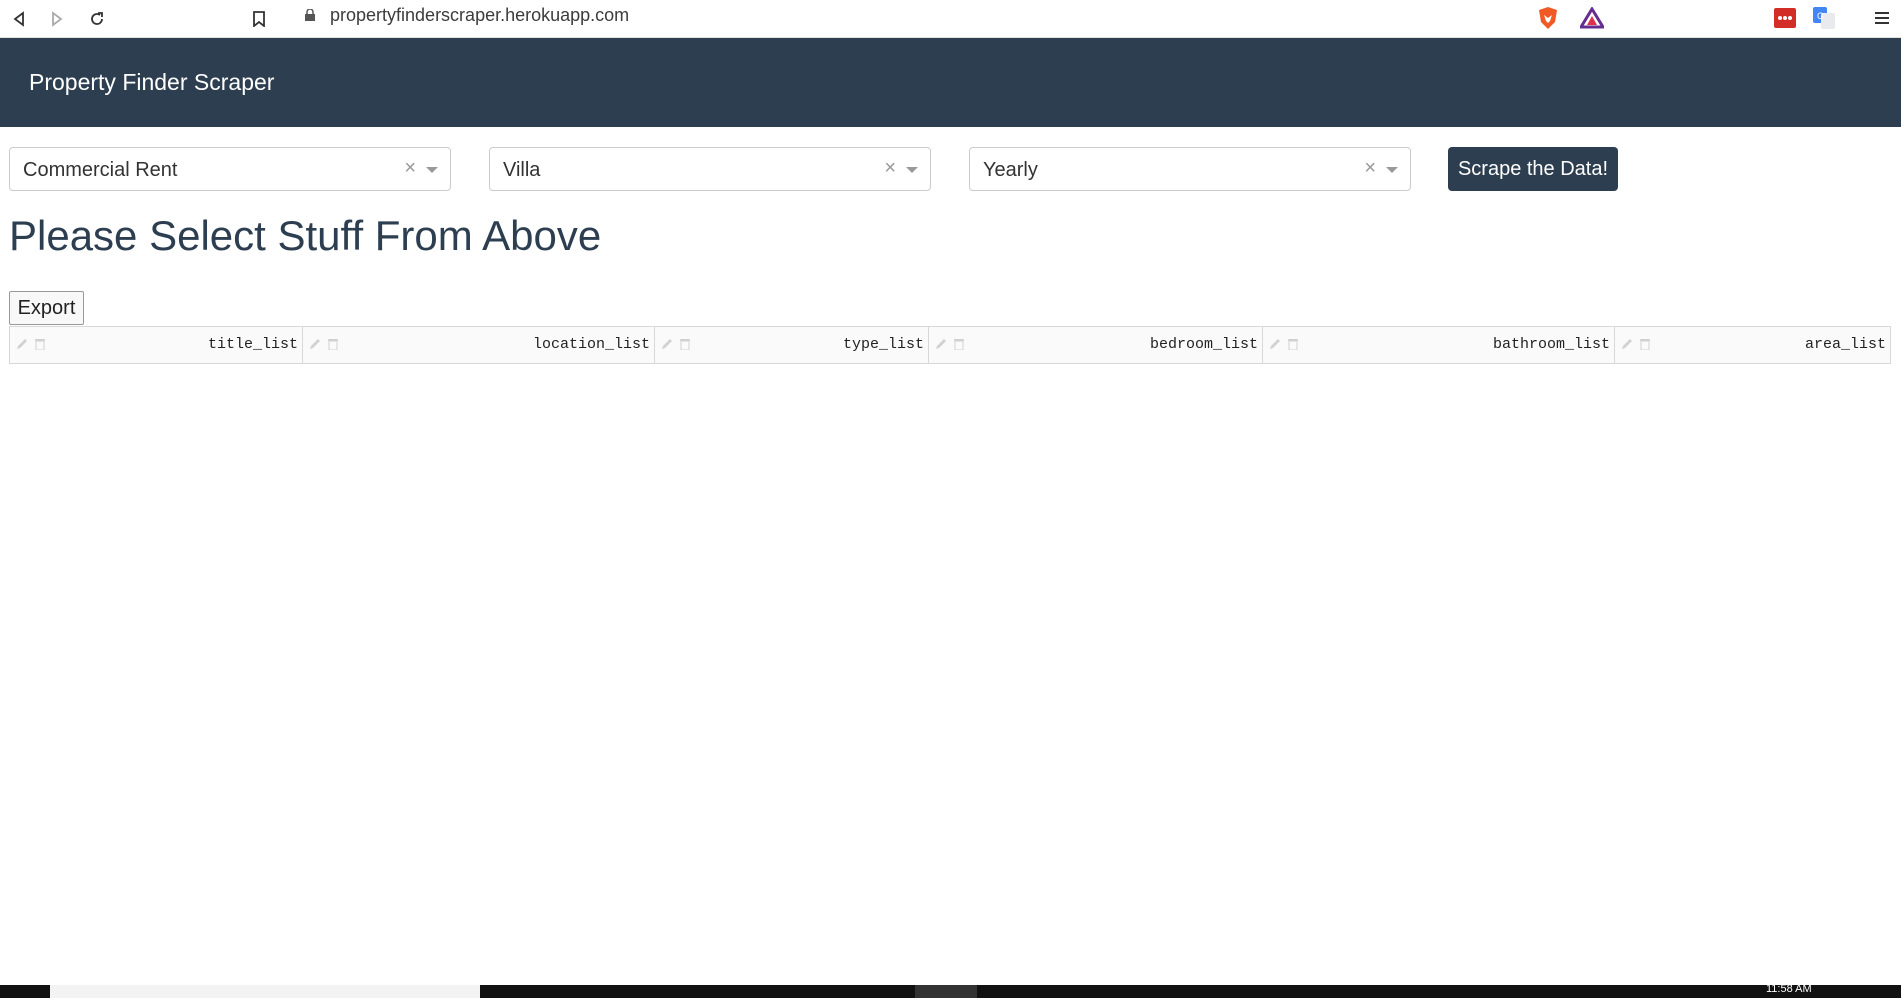 The image size is (1901, 998). Describe the element at coordinates (1551, 344) in the screenshot. I see `column-label: bathroom_list` at that location.